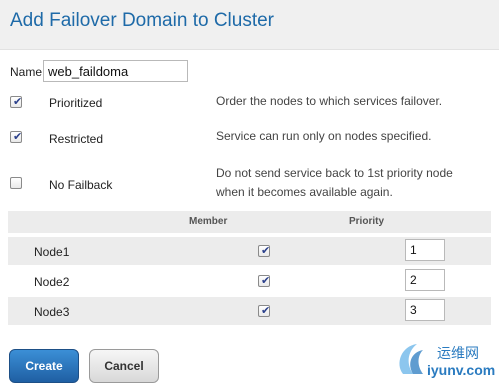 The height and width of the screenshot is (388, 499). What do you see at coordinates (249, 222) in the screenshot?
I see `nodes-table-header: Member Priority` at bounding box center [249, 222].